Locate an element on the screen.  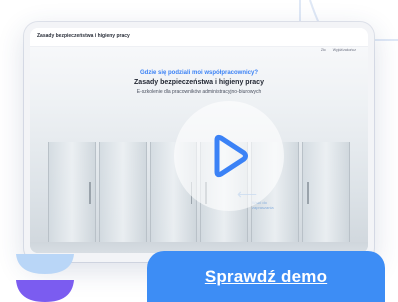
check-demo-button: Sprawdź demo is located at coordinates (266, 276).